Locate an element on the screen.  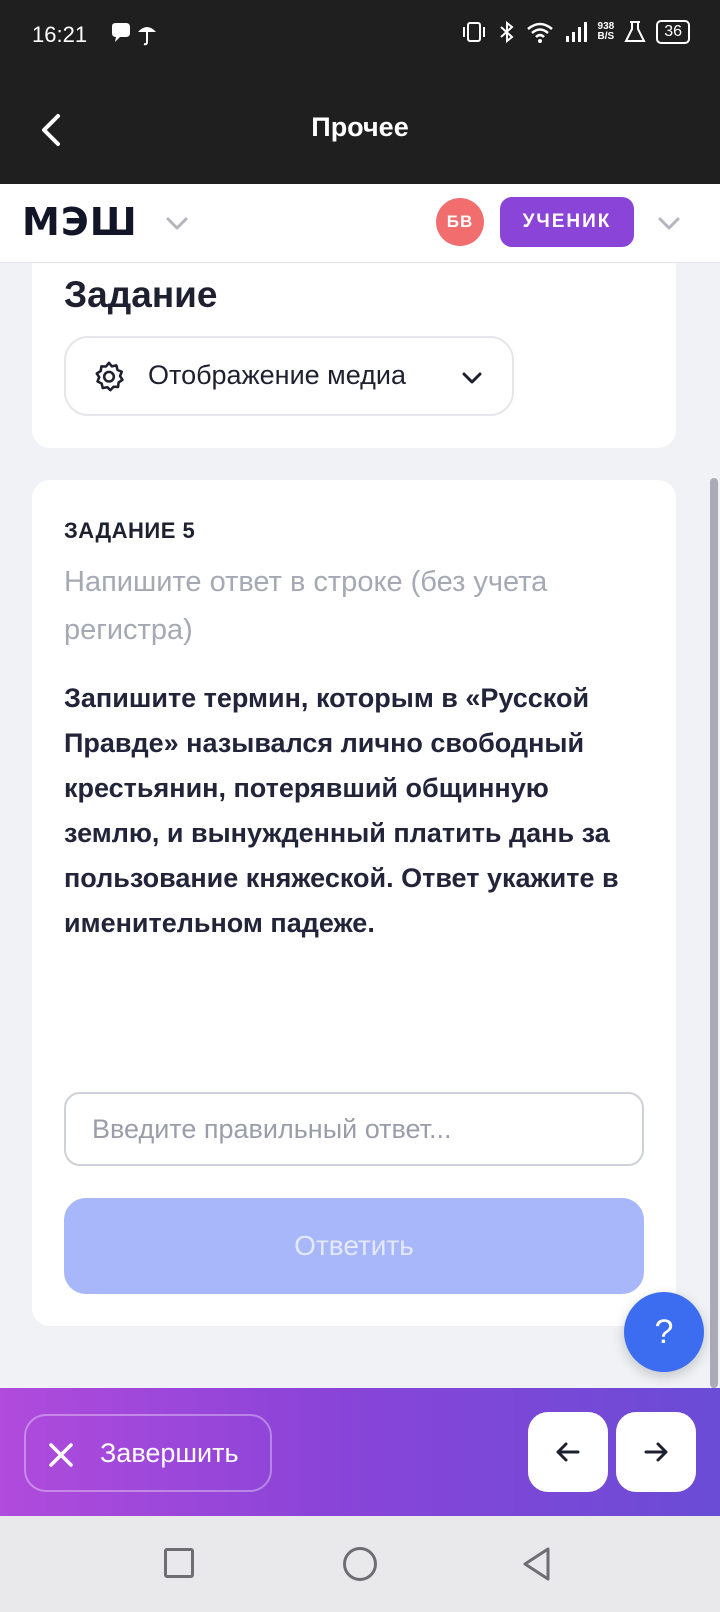
submit-answer-button: Ответить is located at coordinates (354, 1246).